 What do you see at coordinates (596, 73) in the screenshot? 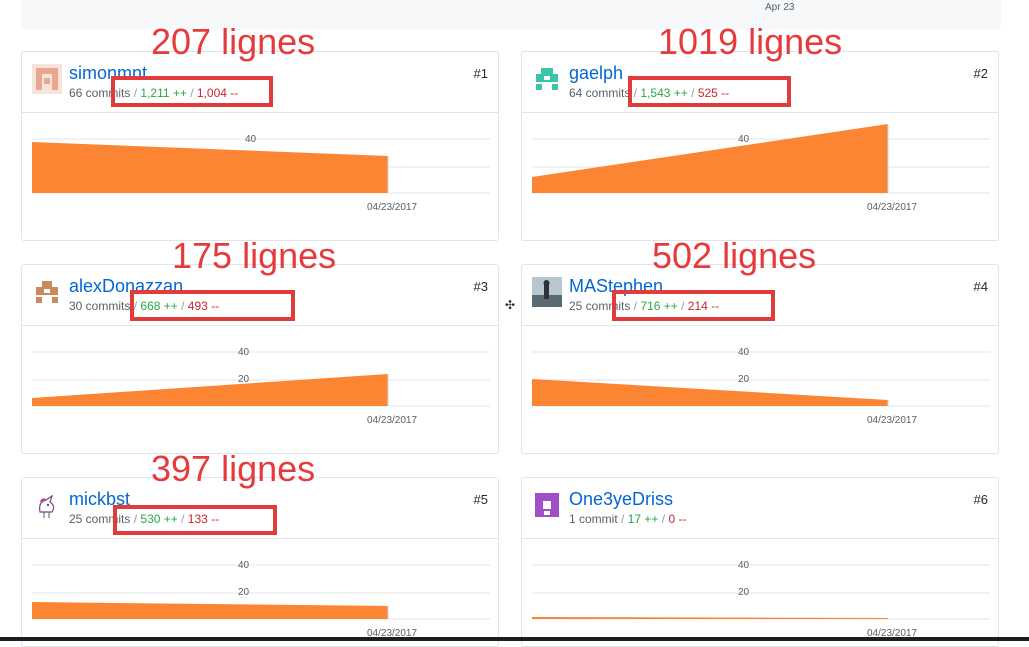
I see `contributor-name-link: gaelph` at bounding box center [596, 73].